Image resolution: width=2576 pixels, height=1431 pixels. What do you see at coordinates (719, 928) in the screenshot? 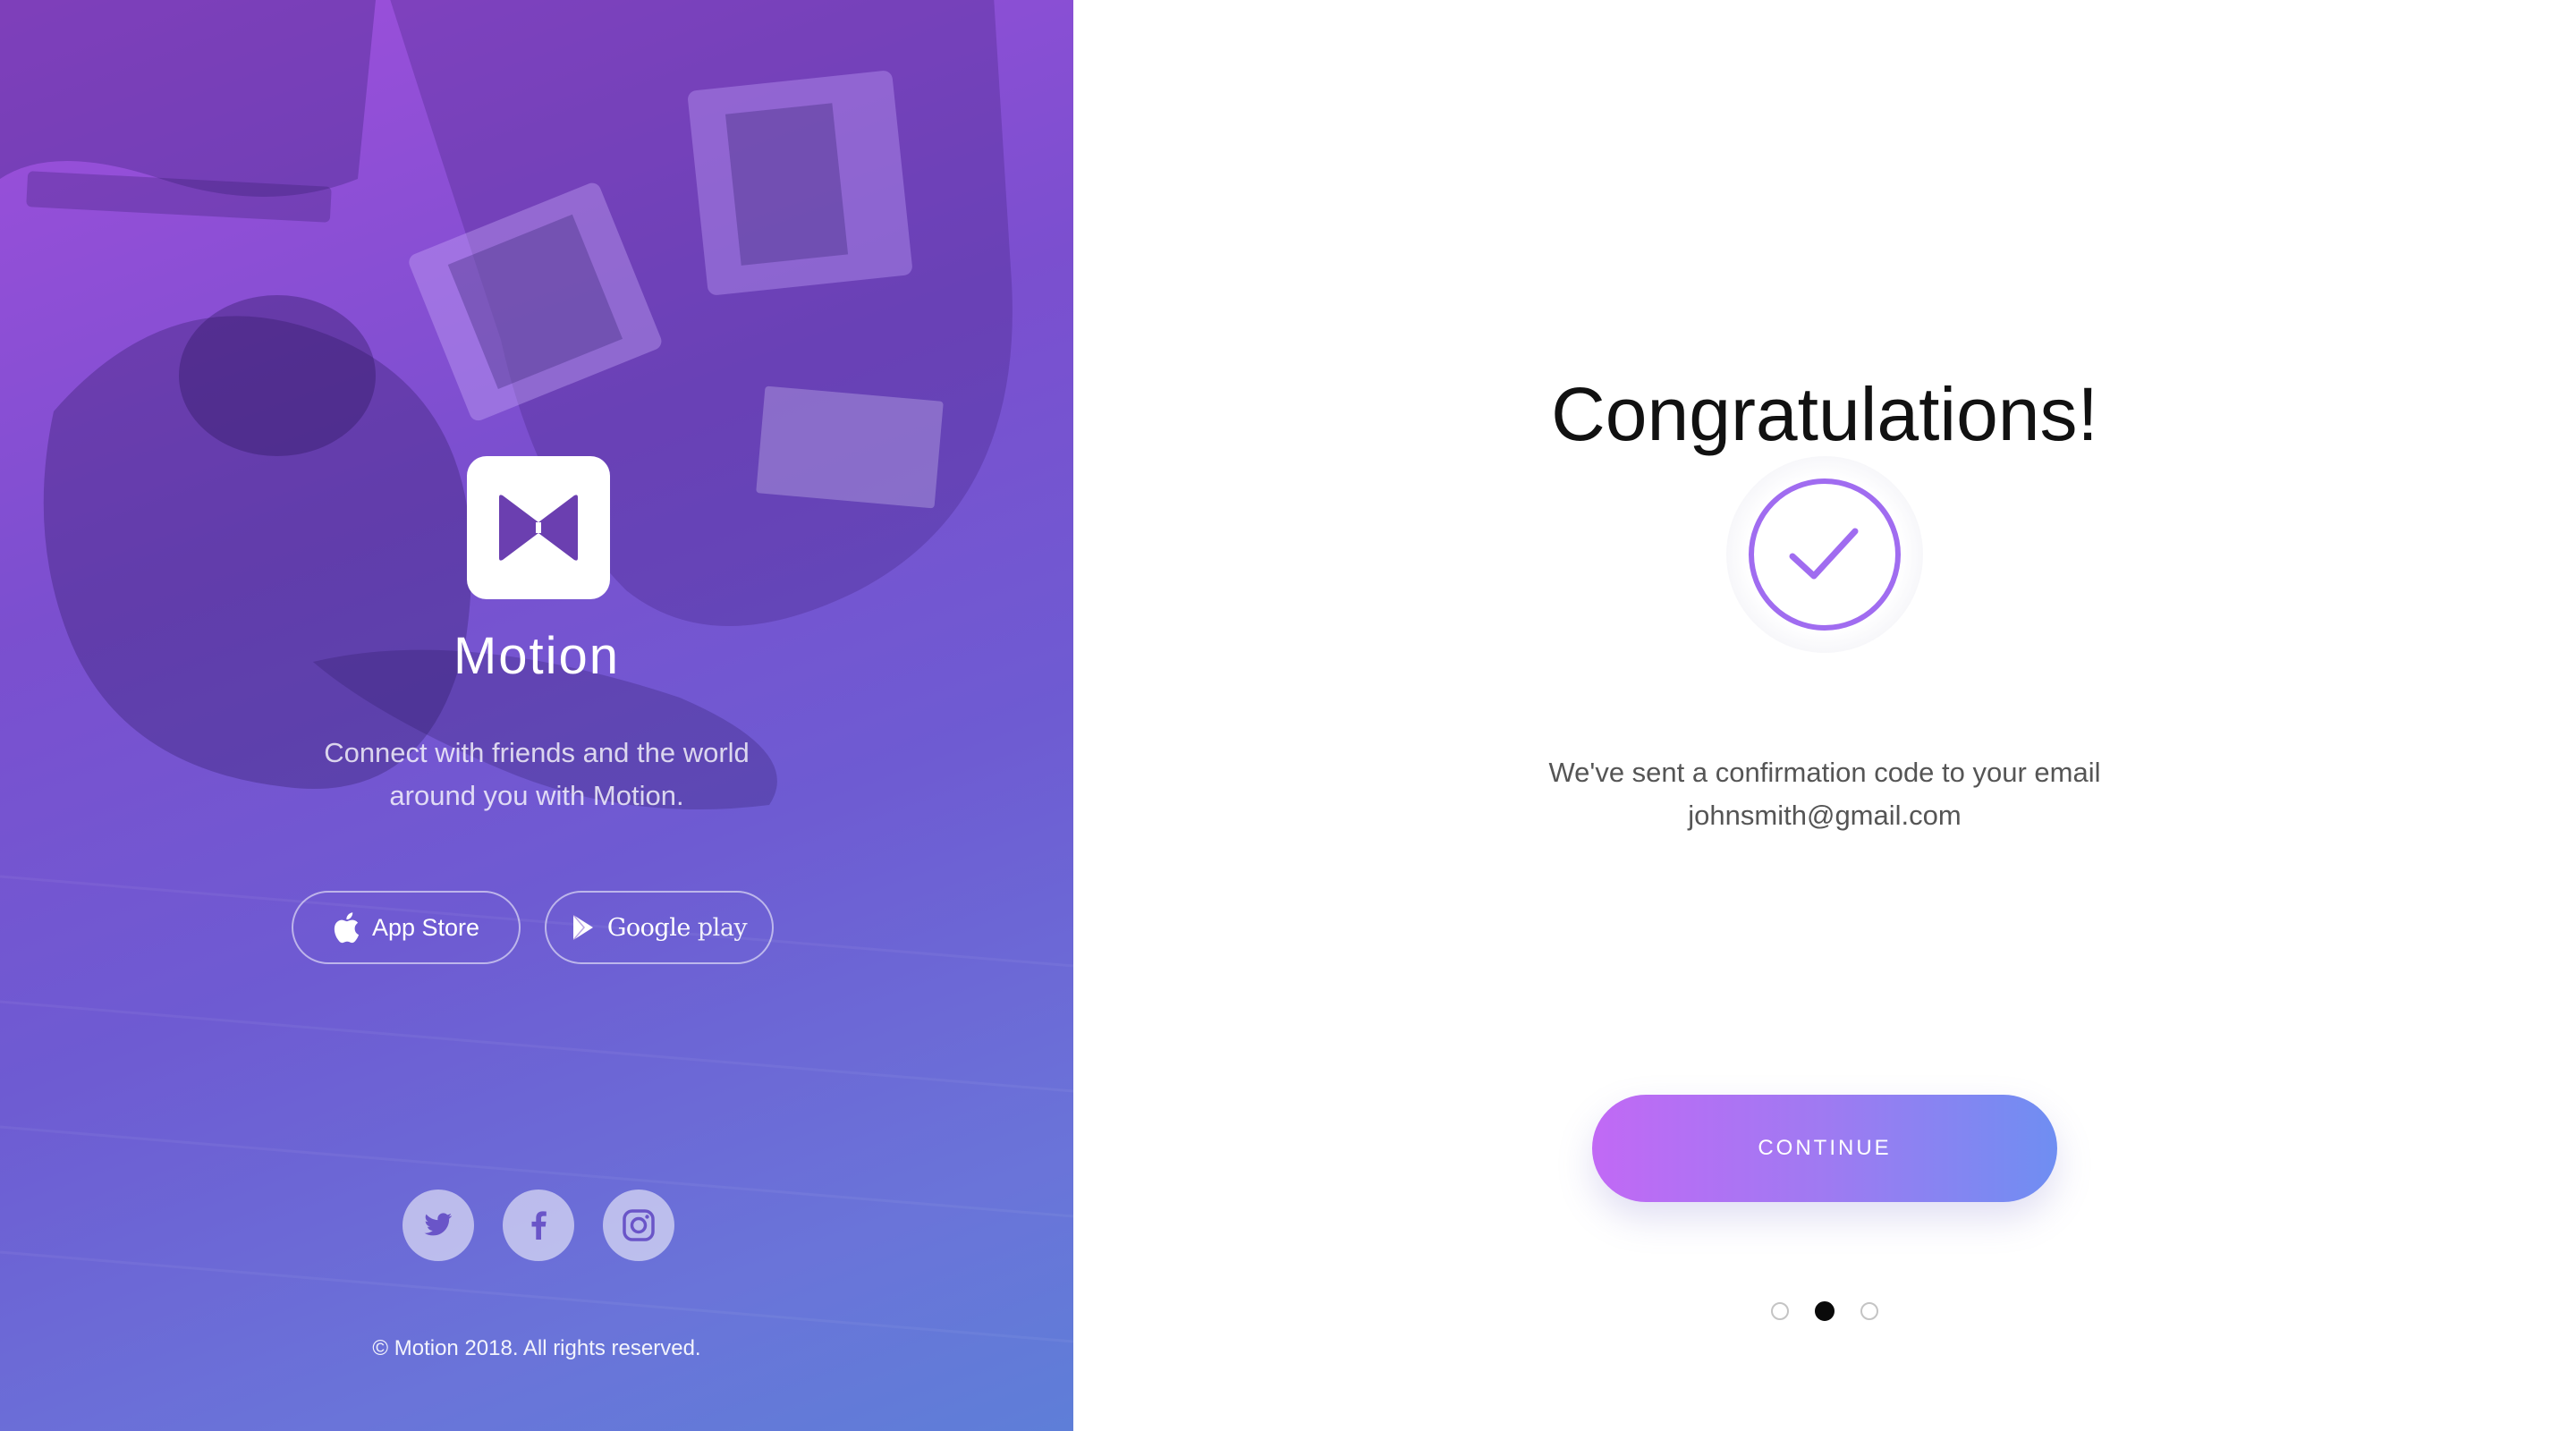
I see `google-play-label-sub: play` at bounding box center [719, 928].